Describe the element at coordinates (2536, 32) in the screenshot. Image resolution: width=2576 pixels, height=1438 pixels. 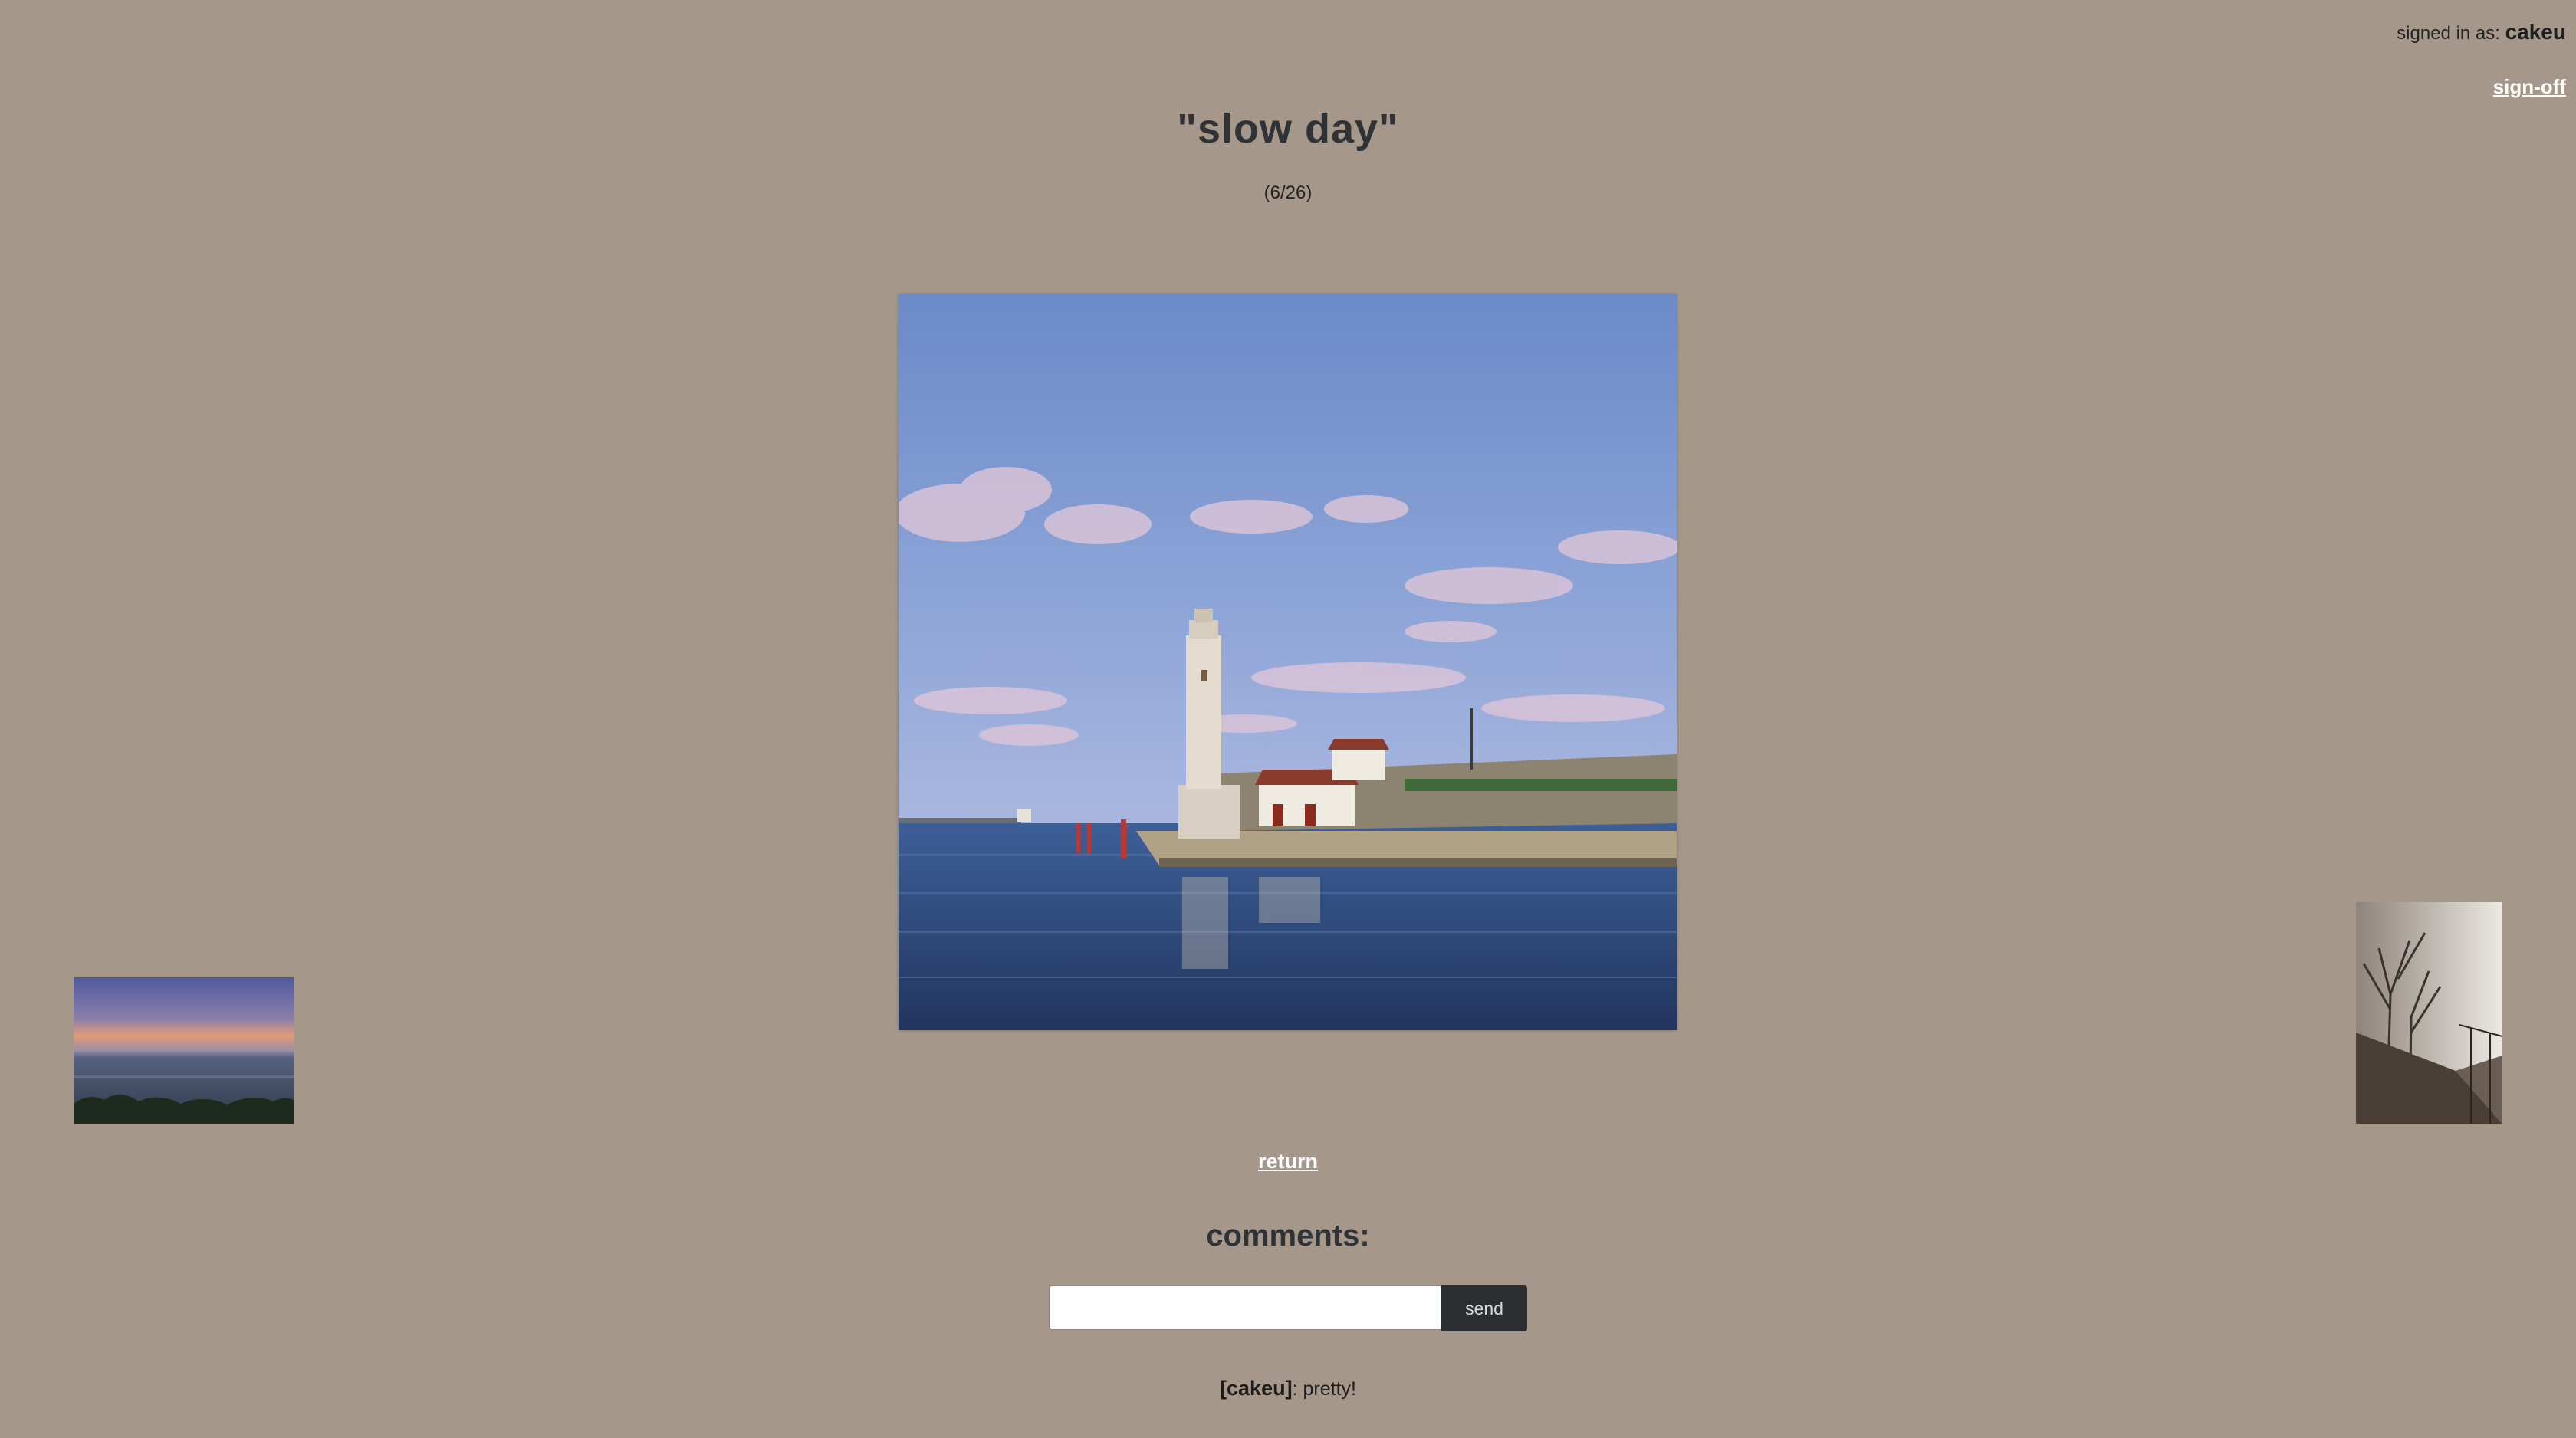
I see `username: cakeu` at that location.